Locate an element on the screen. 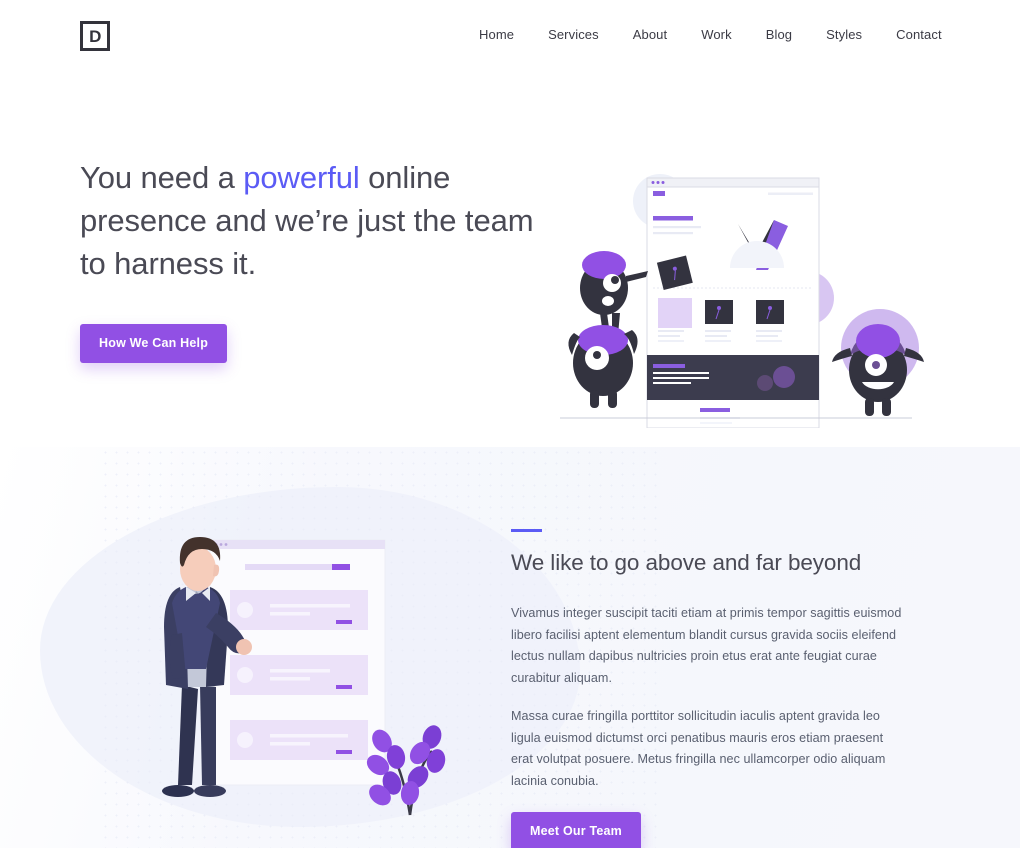  site-logo: D is located at coordinates (95, 36).